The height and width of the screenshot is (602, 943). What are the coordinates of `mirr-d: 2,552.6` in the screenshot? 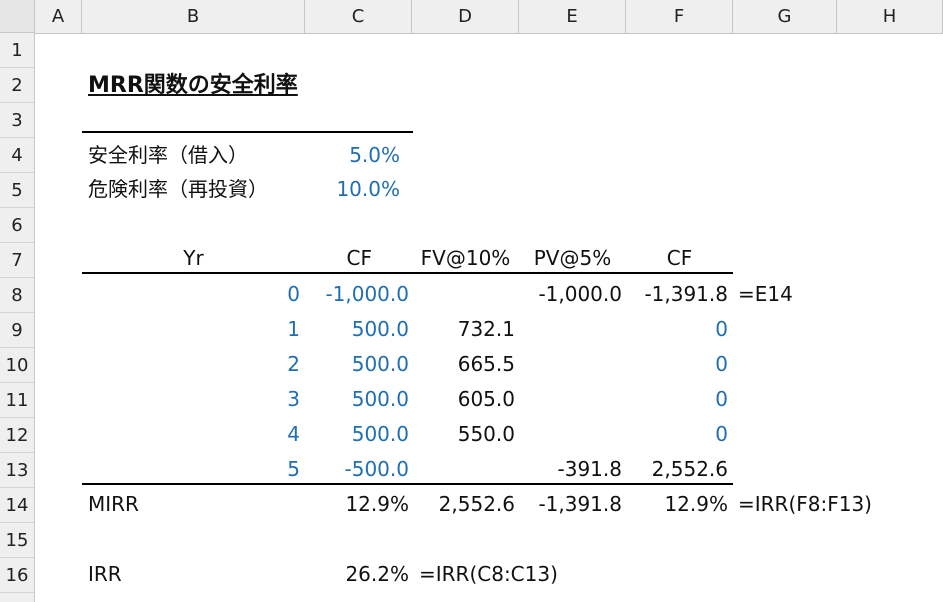 It's located at (463, 504).